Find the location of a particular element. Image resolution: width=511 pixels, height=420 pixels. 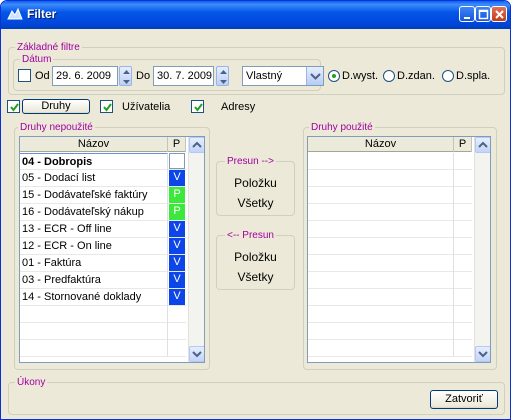

adresy-checkbox is located at coordinates (197, 106).